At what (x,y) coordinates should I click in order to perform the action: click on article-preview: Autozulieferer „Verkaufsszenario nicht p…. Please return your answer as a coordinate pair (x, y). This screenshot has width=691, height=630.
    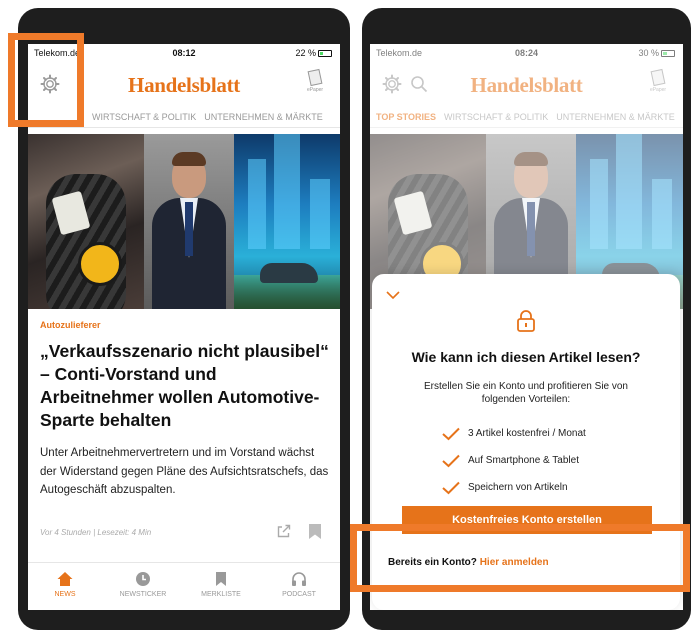
    Looking at the image, I should click on (185, 410).